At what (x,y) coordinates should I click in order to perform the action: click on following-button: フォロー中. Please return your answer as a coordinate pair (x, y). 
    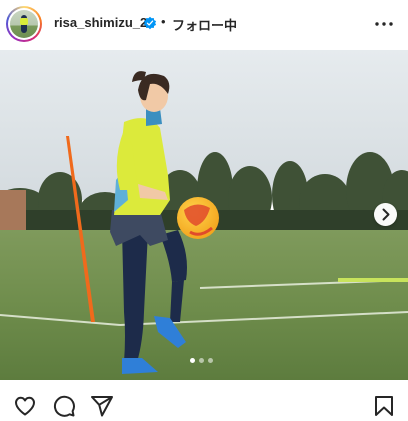
    Looking at the image, I should click on (204, 24).